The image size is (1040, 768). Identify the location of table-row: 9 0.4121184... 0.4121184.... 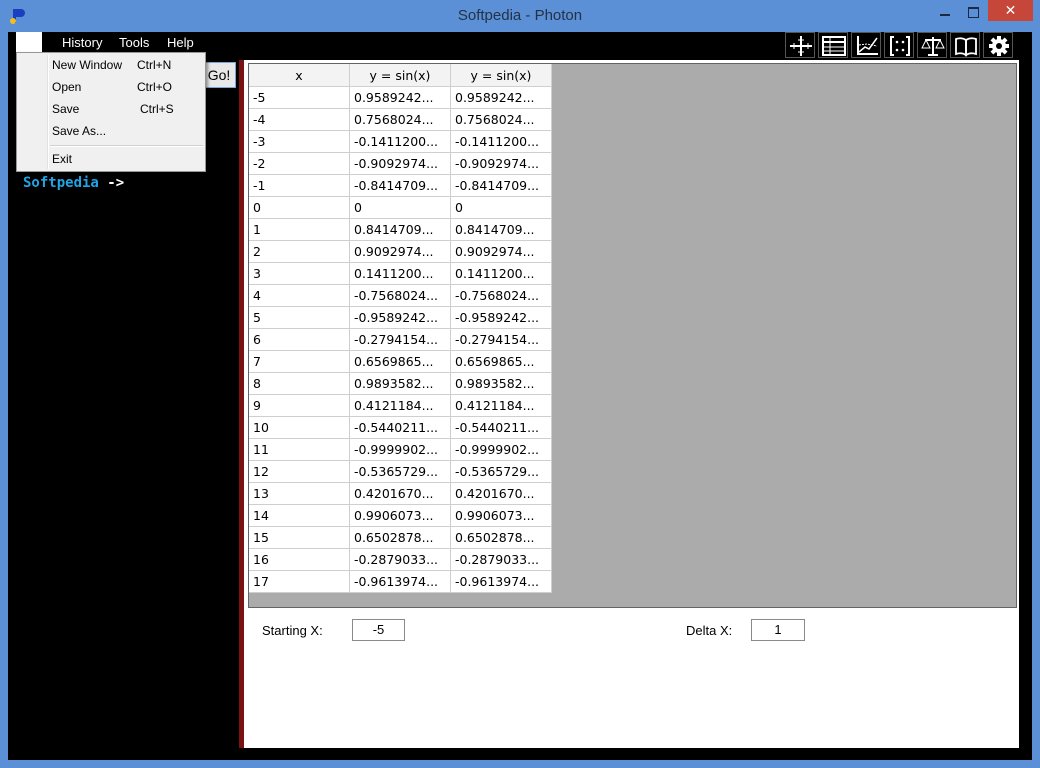
(400, 405).